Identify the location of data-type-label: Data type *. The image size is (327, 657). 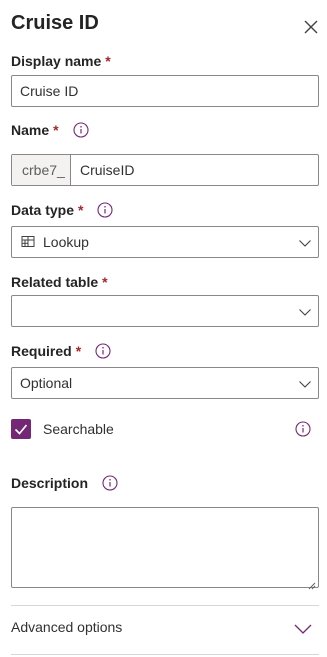
(62, 210).